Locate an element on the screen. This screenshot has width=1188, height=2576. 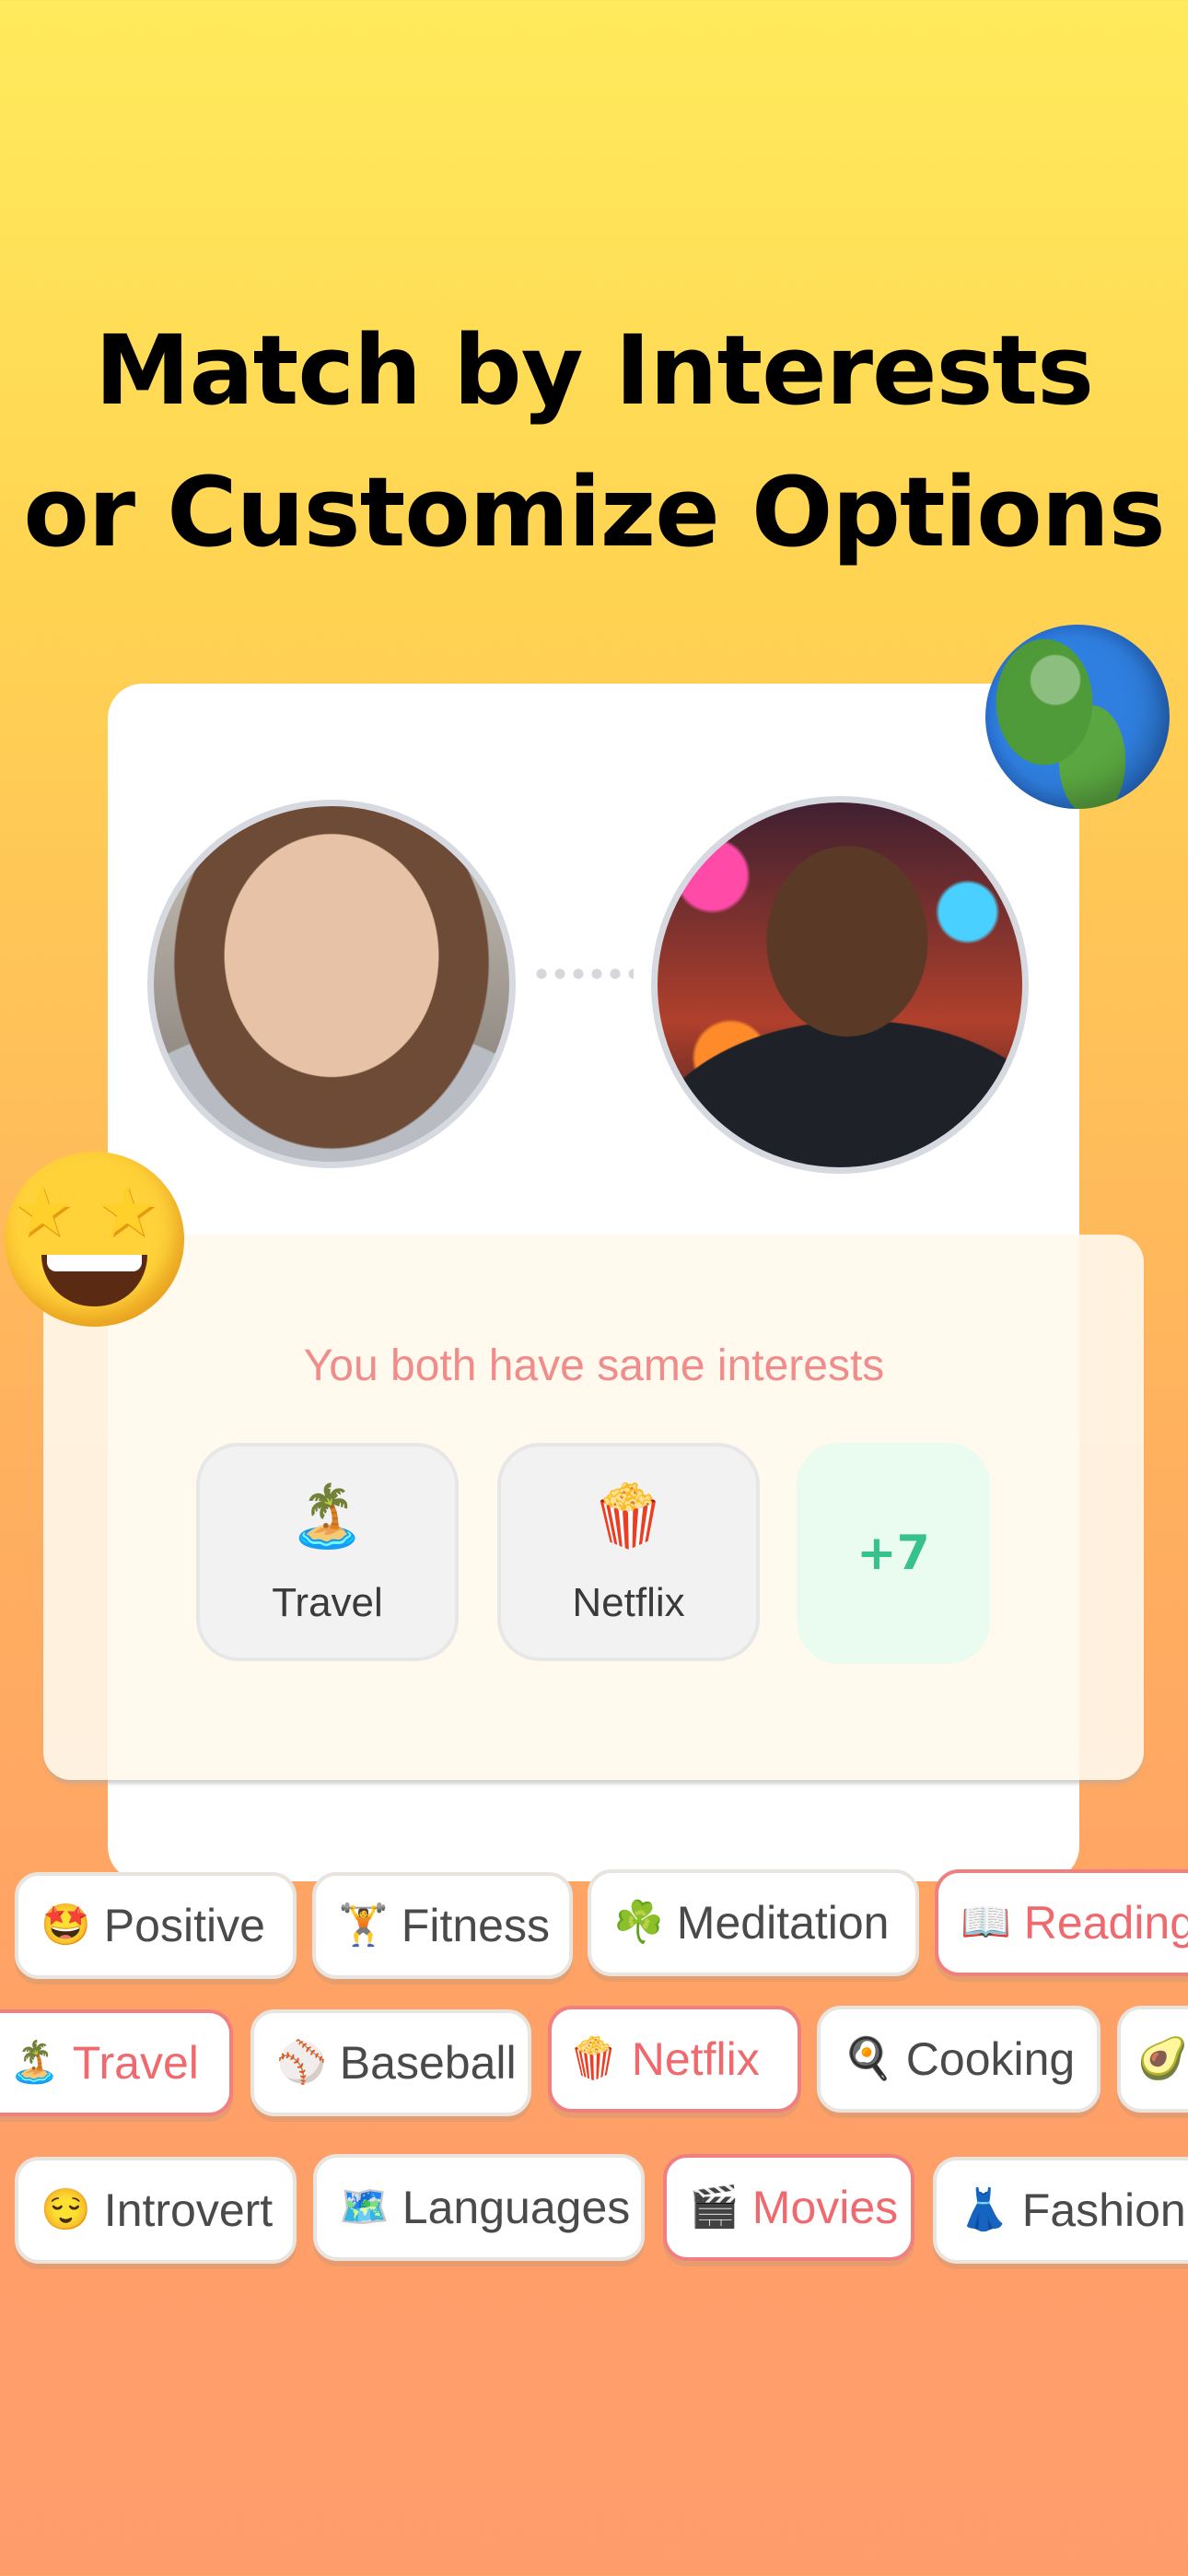
avocado-icon: 🥑 is located at coordinates (1162, 2058).